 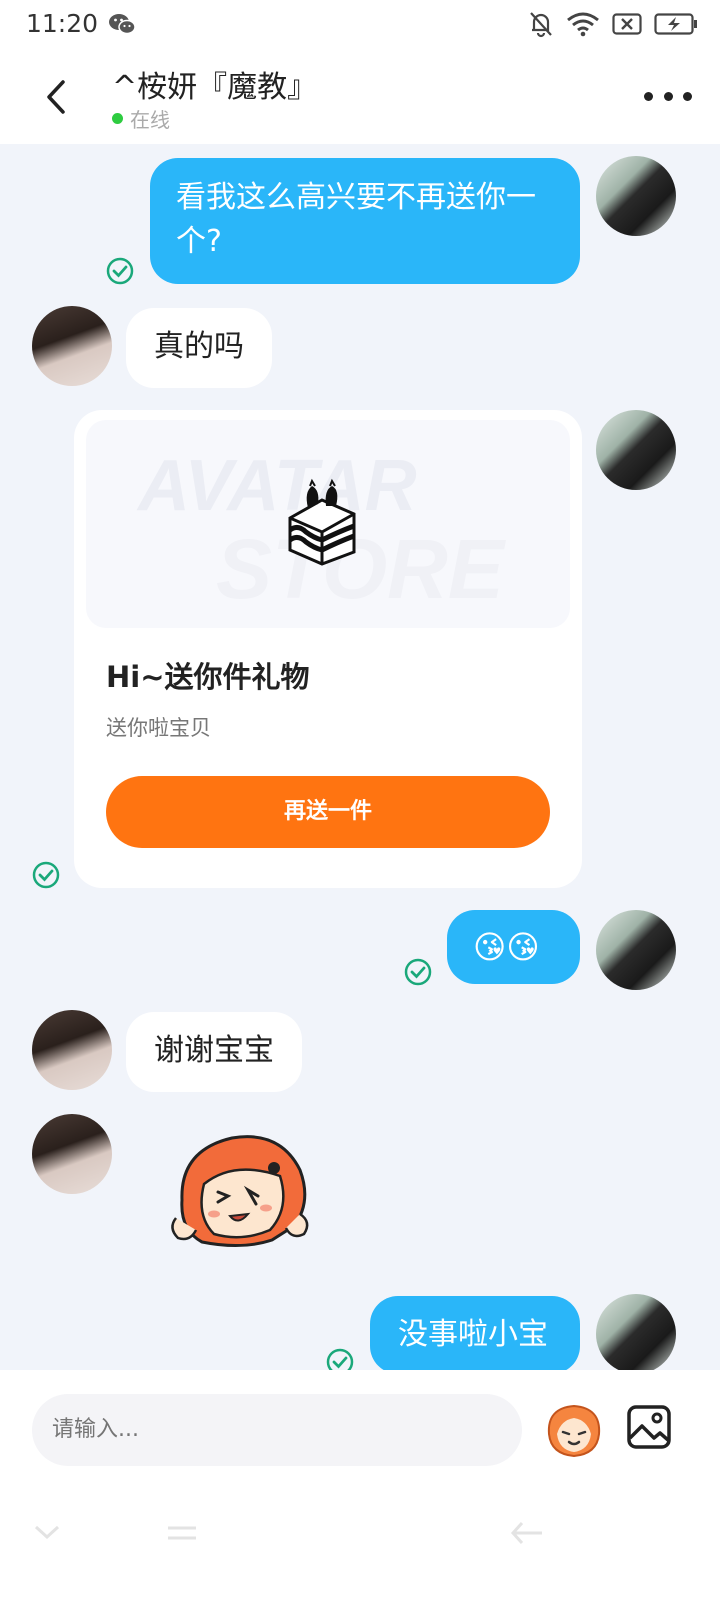 I want to click on sim-off-icon, so click(x=627, y=24).